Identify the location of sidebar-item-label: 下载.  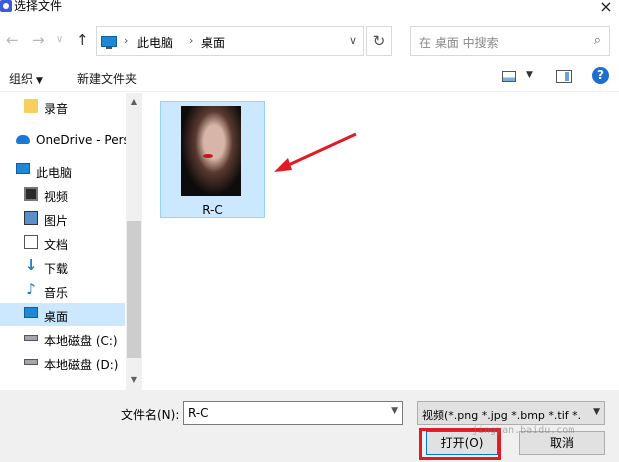
(56, 269).